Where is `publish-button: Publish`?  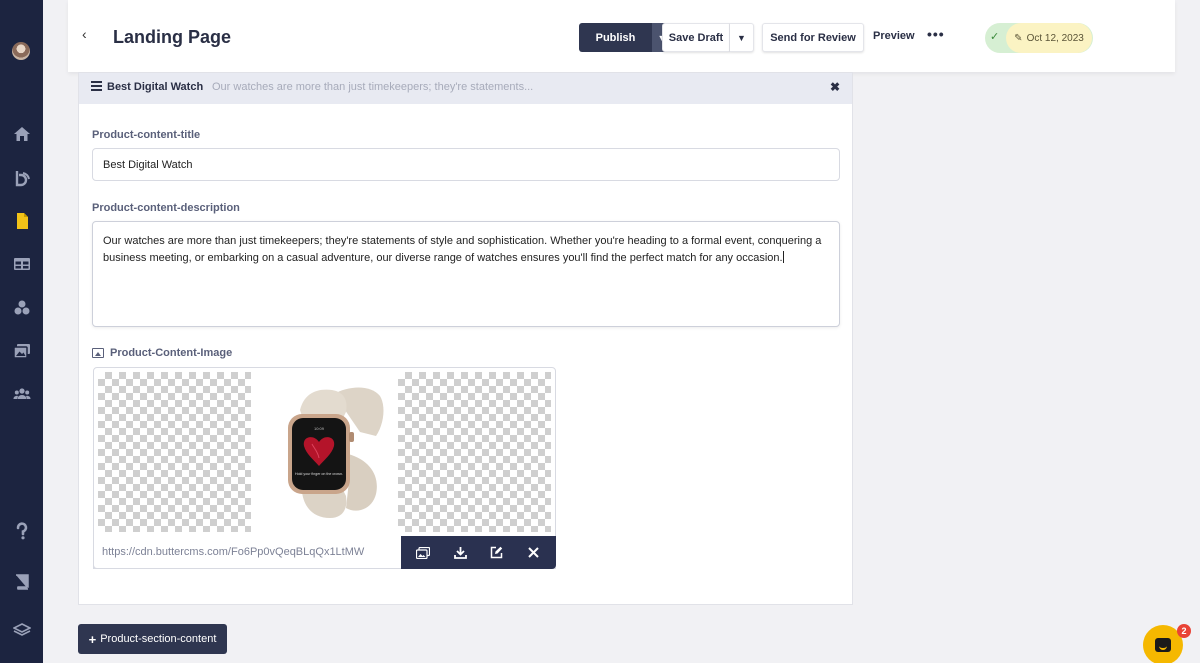 publish-button: Publish is located at coordinates (615, 37).